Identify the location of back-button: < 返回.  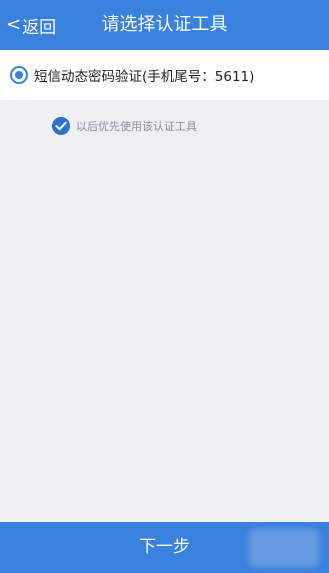
(31, 25).